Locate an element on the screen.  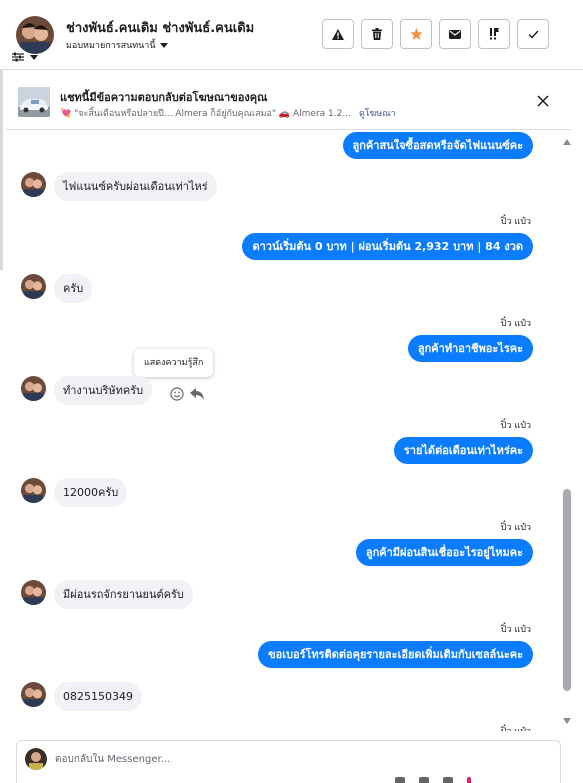
reaction-tooltip: แสดงความรู้สึก is located at coordinates (174, 363).